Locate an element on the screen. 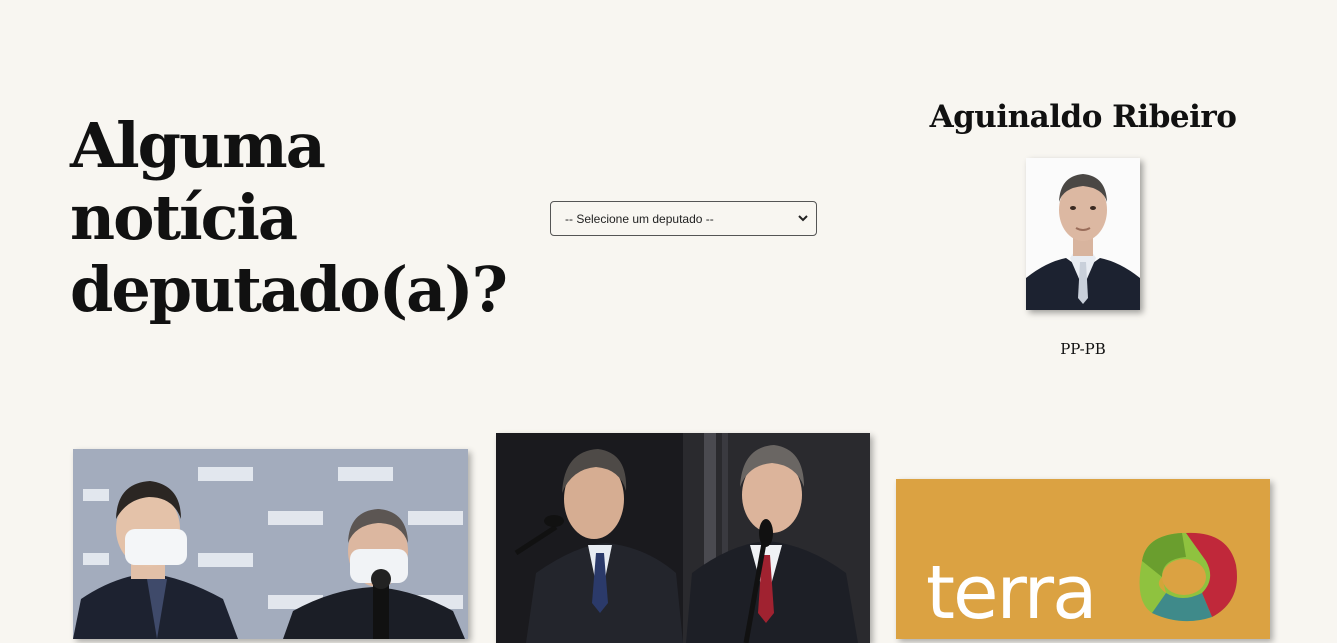 This screenshot has height=643, width=1337. deputy-profile: Aguinaldo Ribeiro PP-PB is located at coordinates (1083, 227).